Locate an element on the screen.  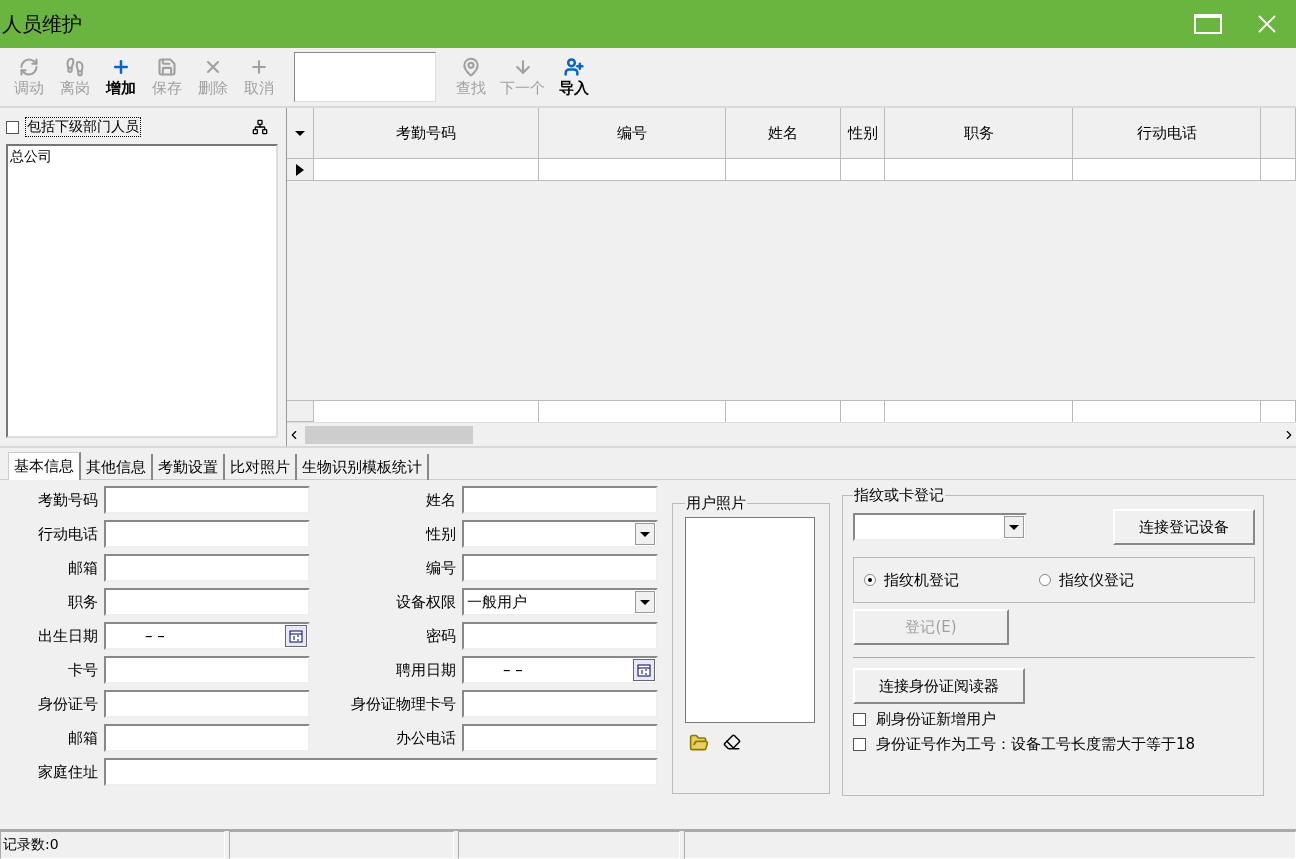
field-label: 设备权限 is located at coordinates (425, 602).